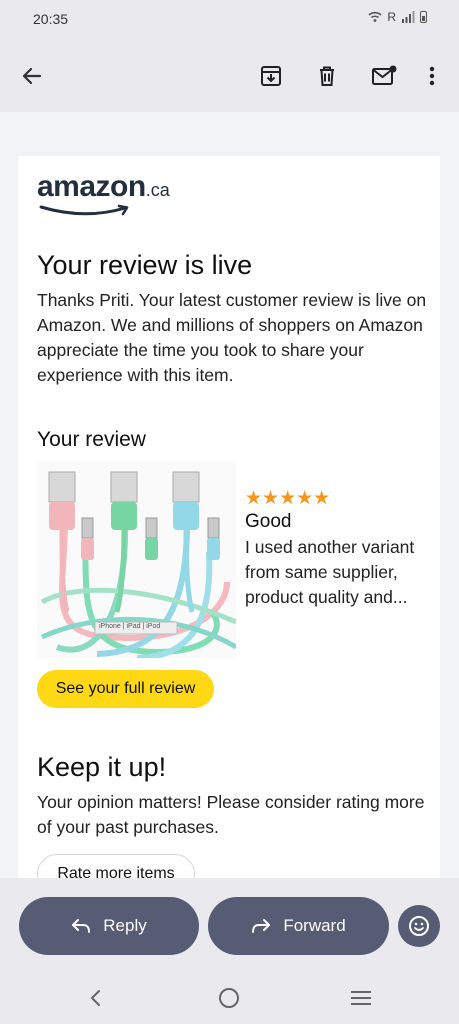 This screenshot has height=1024, width=459. I want to click on reply-button: Reply, so click(109, 926).